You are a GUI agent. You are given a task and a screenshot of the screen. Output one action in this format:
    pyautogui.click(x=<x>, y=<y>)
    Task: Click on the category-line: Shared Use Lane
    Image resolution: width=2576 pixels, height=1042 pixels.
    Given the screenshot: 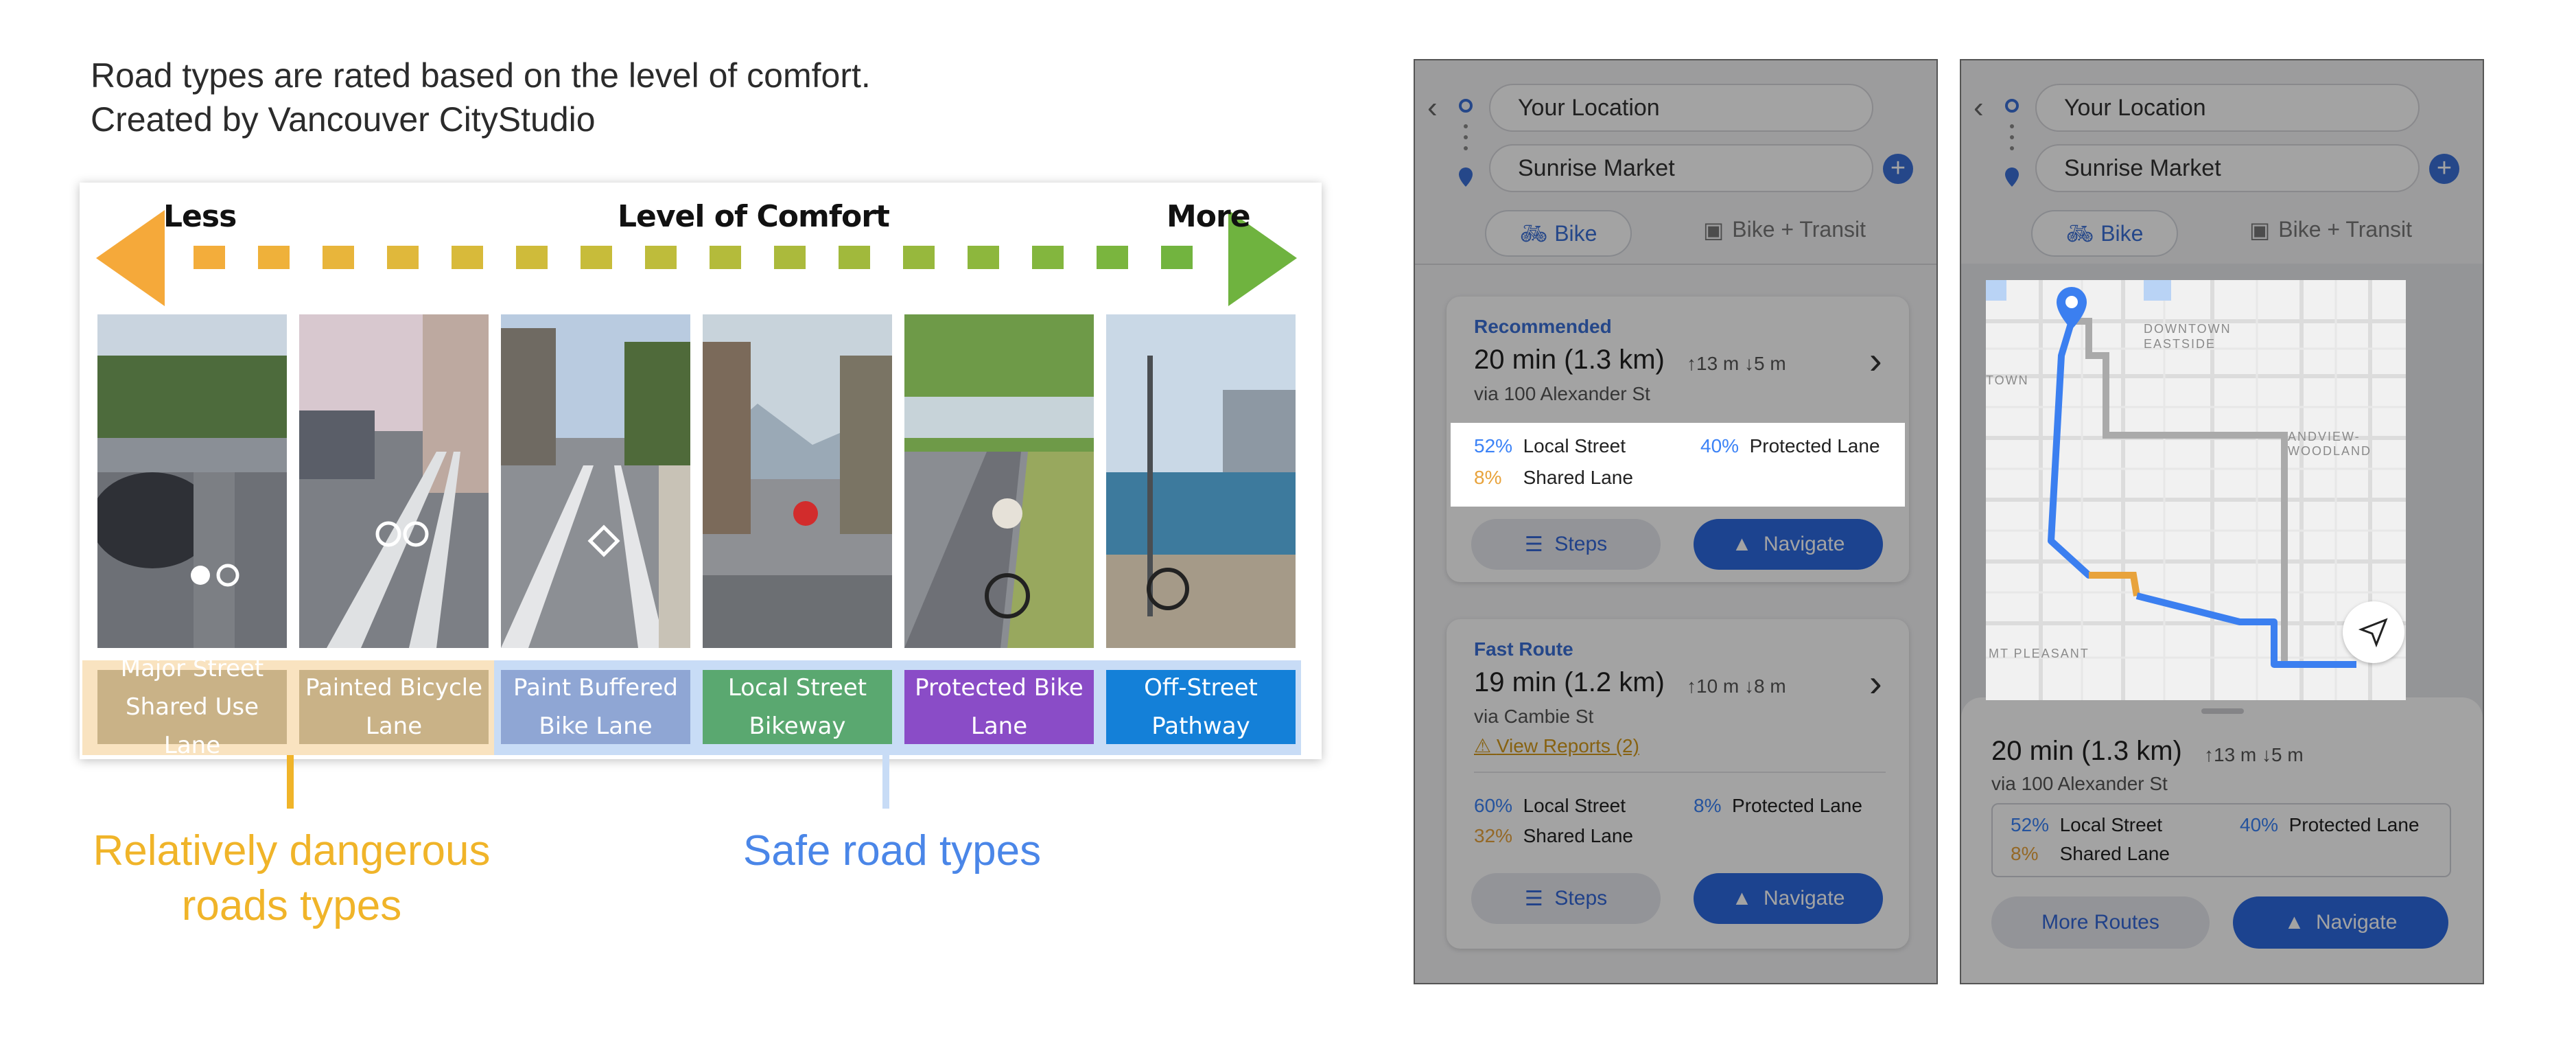 What is the action you would take?
    pyautogui.click(x=192, y=726)
    